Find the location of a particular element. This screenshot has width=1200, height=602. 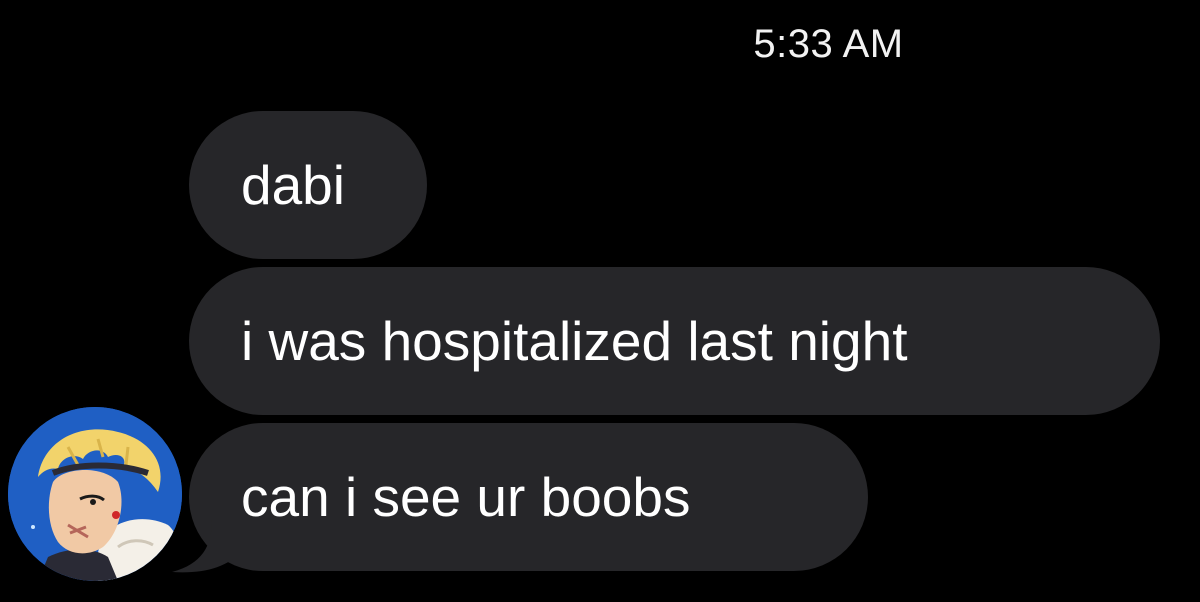

message-bubble: can i see ur boobs is located at coordinates (528, 497).